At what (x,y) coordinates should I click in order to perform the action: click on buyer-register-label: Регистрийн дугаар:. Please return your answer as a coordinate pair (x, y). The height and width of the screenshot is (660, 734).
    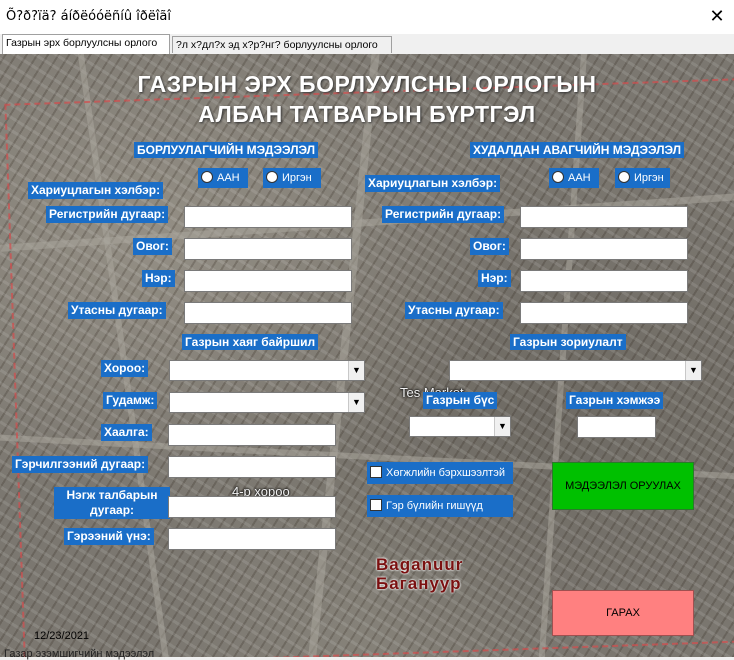
    Looking at the image, I should click on (443, 214).